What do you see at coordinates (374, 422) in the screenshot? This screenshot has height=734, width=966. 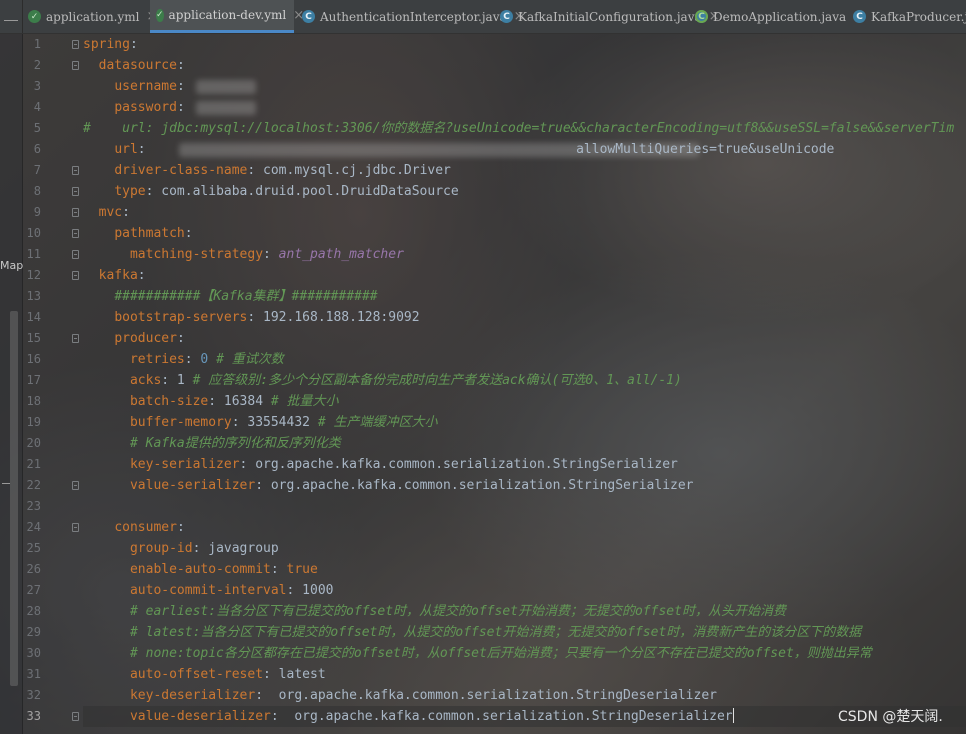 I see `yaml-comment: # 生产端缓冲区大小` at bounding box center [374, 422].